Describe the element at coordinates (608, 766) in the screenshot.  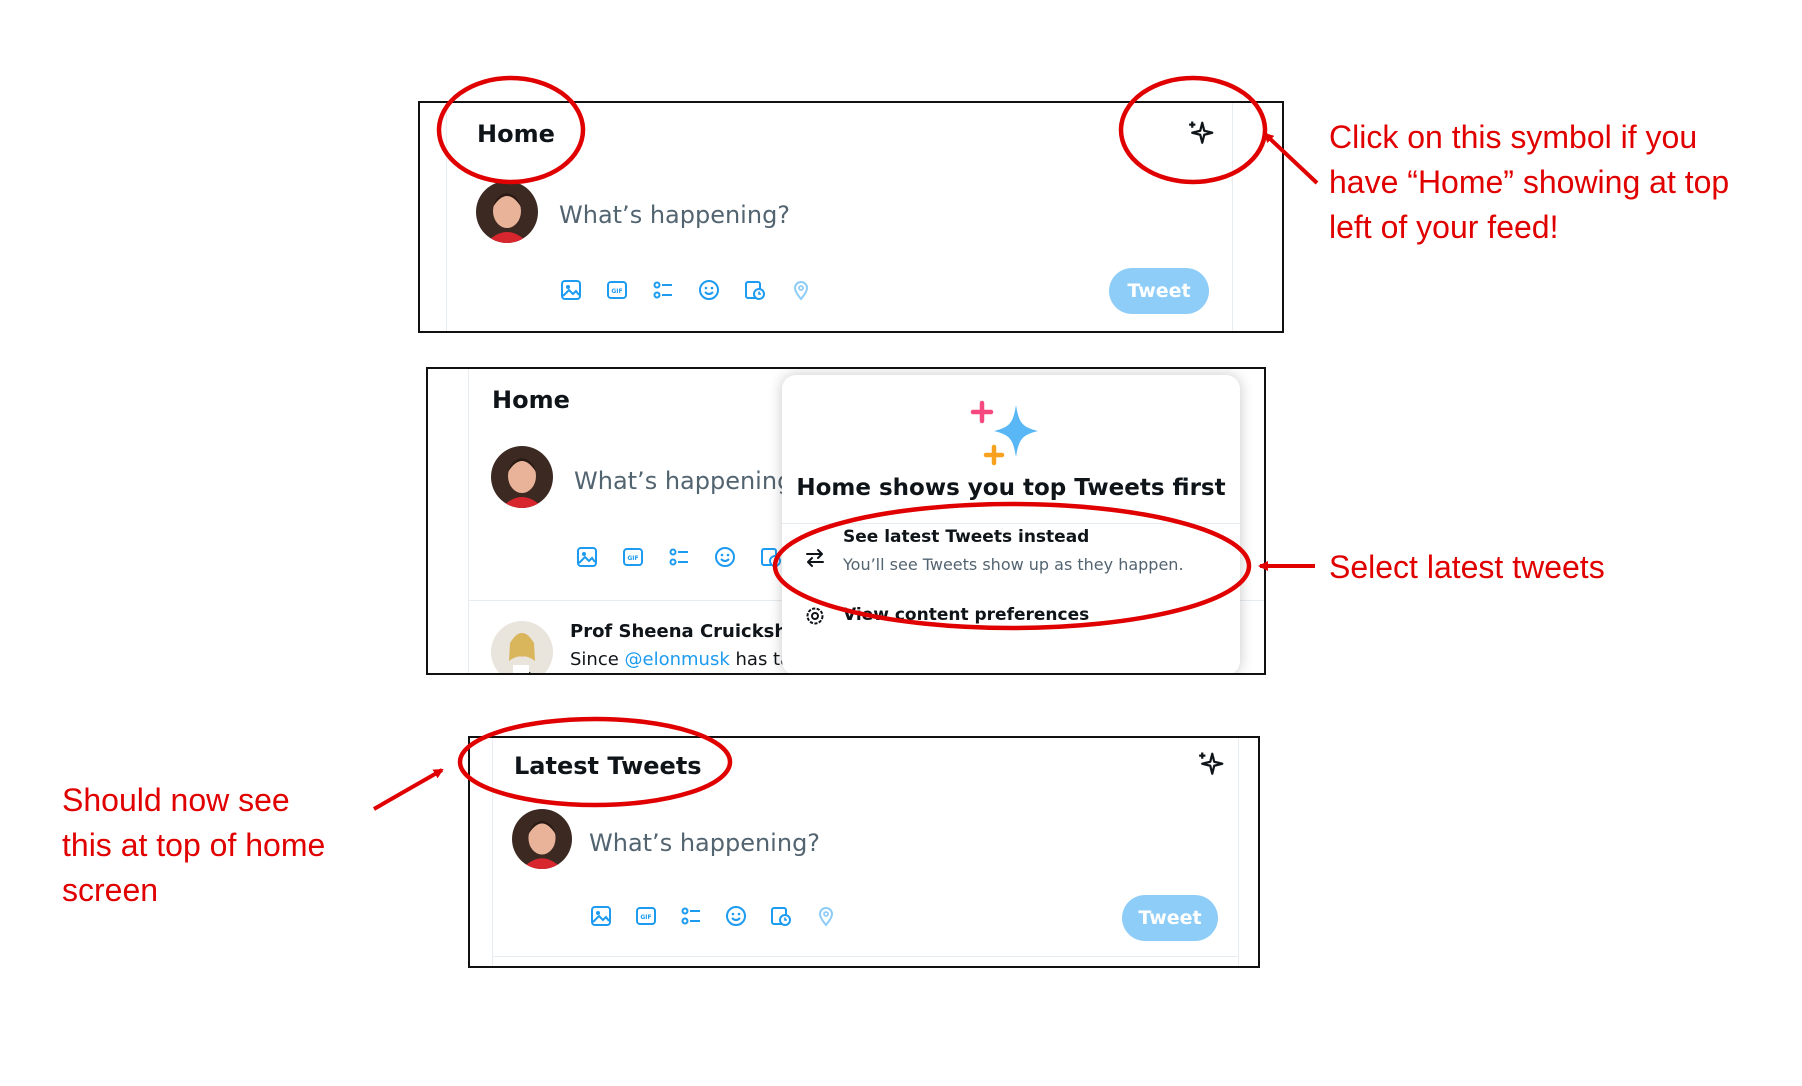
I see `page-title: Latest Tweets` at that location.